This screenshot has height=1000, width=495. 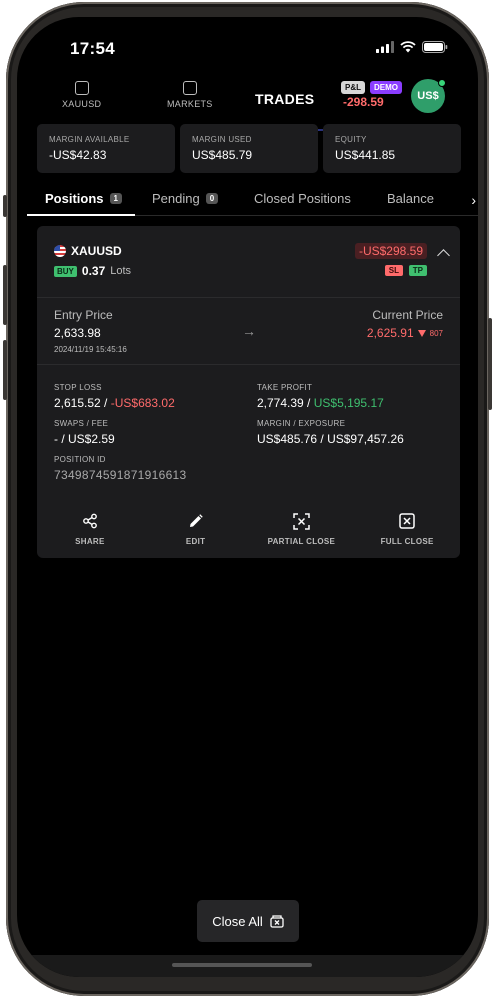 I want to click on volume-down-button, so click(x=5, y=370).